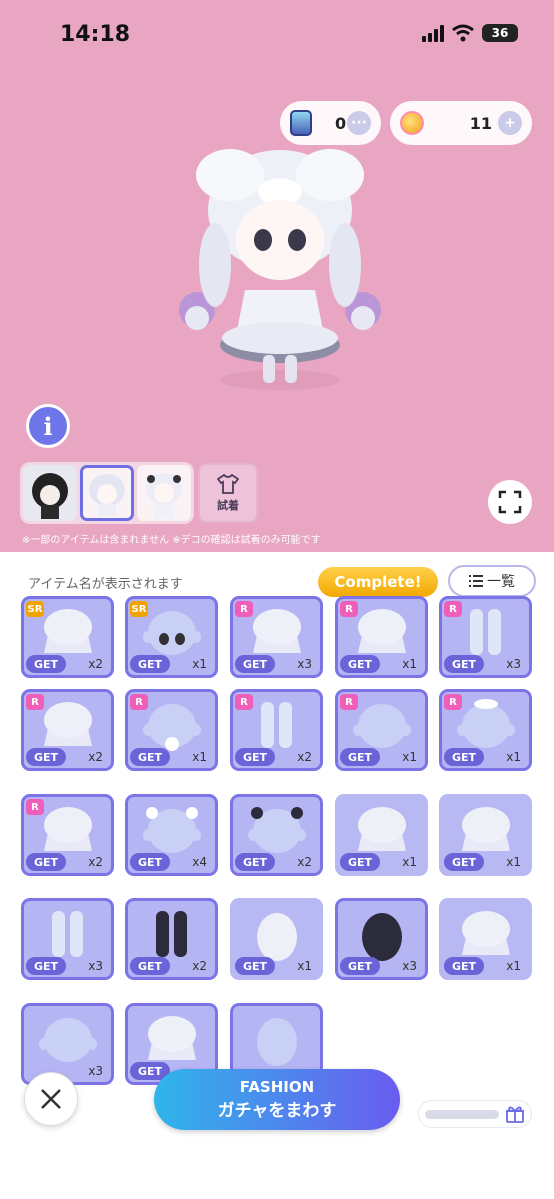  What do you see at coordinates (171, 540) in the screenshot?
I see `preview-note: ※一部のアイテムは含まれません ※デコの確認は試着のみ可能です` at bounding box center [171, 540].